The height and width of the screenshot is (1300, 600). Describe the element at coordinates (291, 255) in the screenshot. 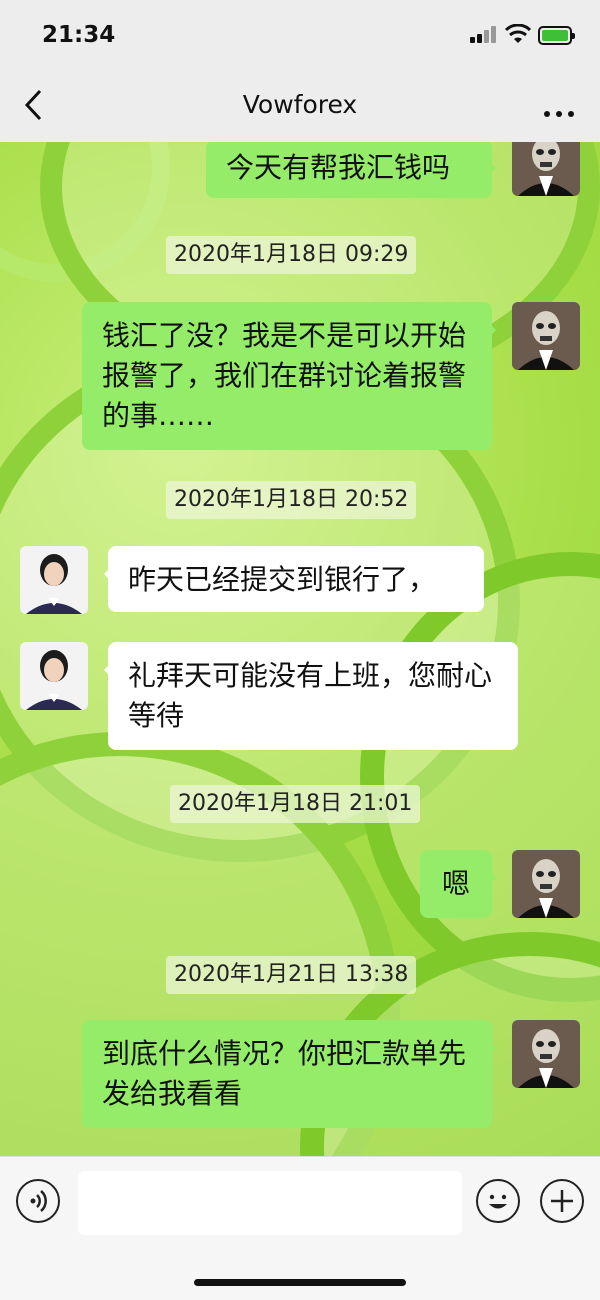

I see `timestamp-label: 2020年1月18日 09:29` at that location.